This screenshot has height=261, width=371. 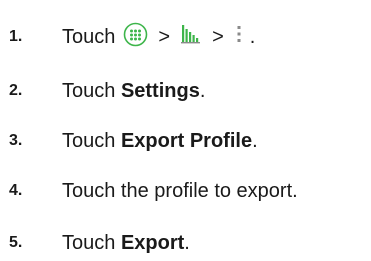 I want to click on step-text: Touch the profile to export., so click(x=180, y=191).